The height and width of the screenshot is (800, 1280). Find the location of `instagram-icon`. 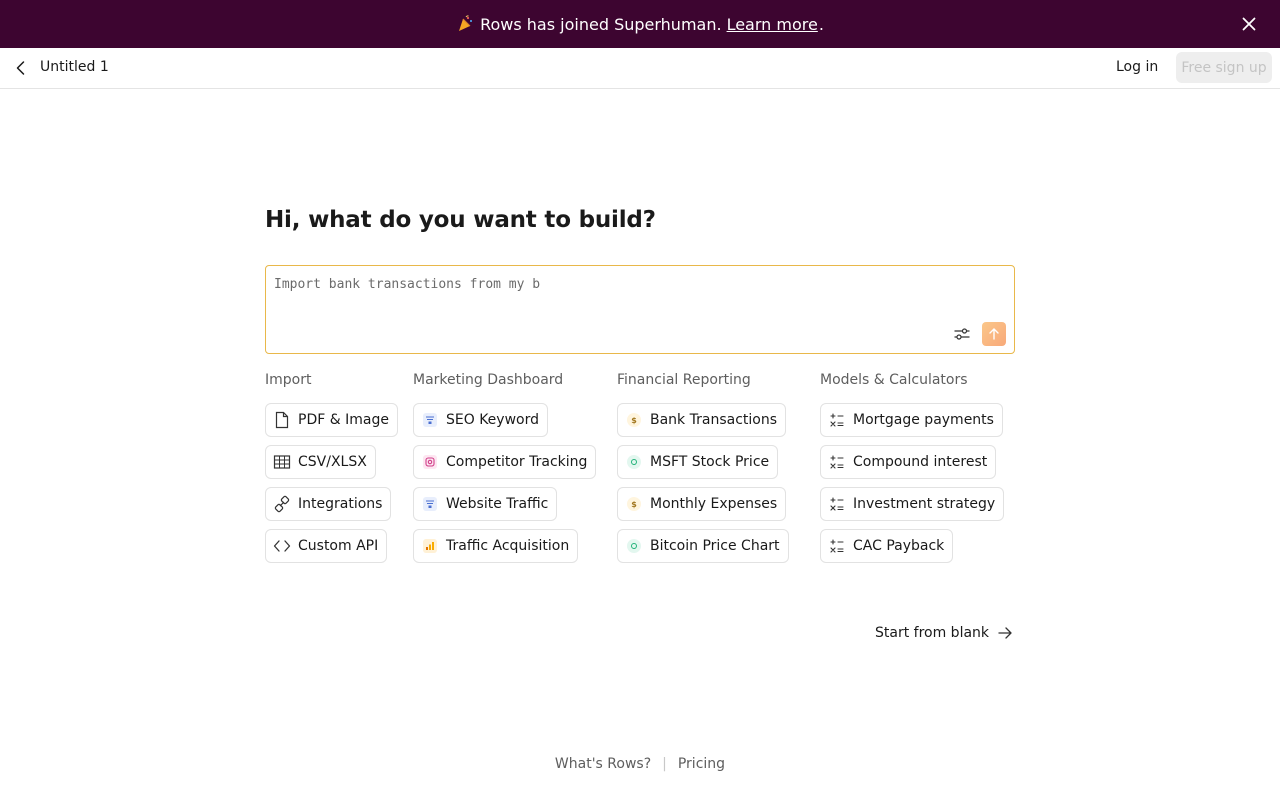

instagram-icon is located at coordinates (430, 462).